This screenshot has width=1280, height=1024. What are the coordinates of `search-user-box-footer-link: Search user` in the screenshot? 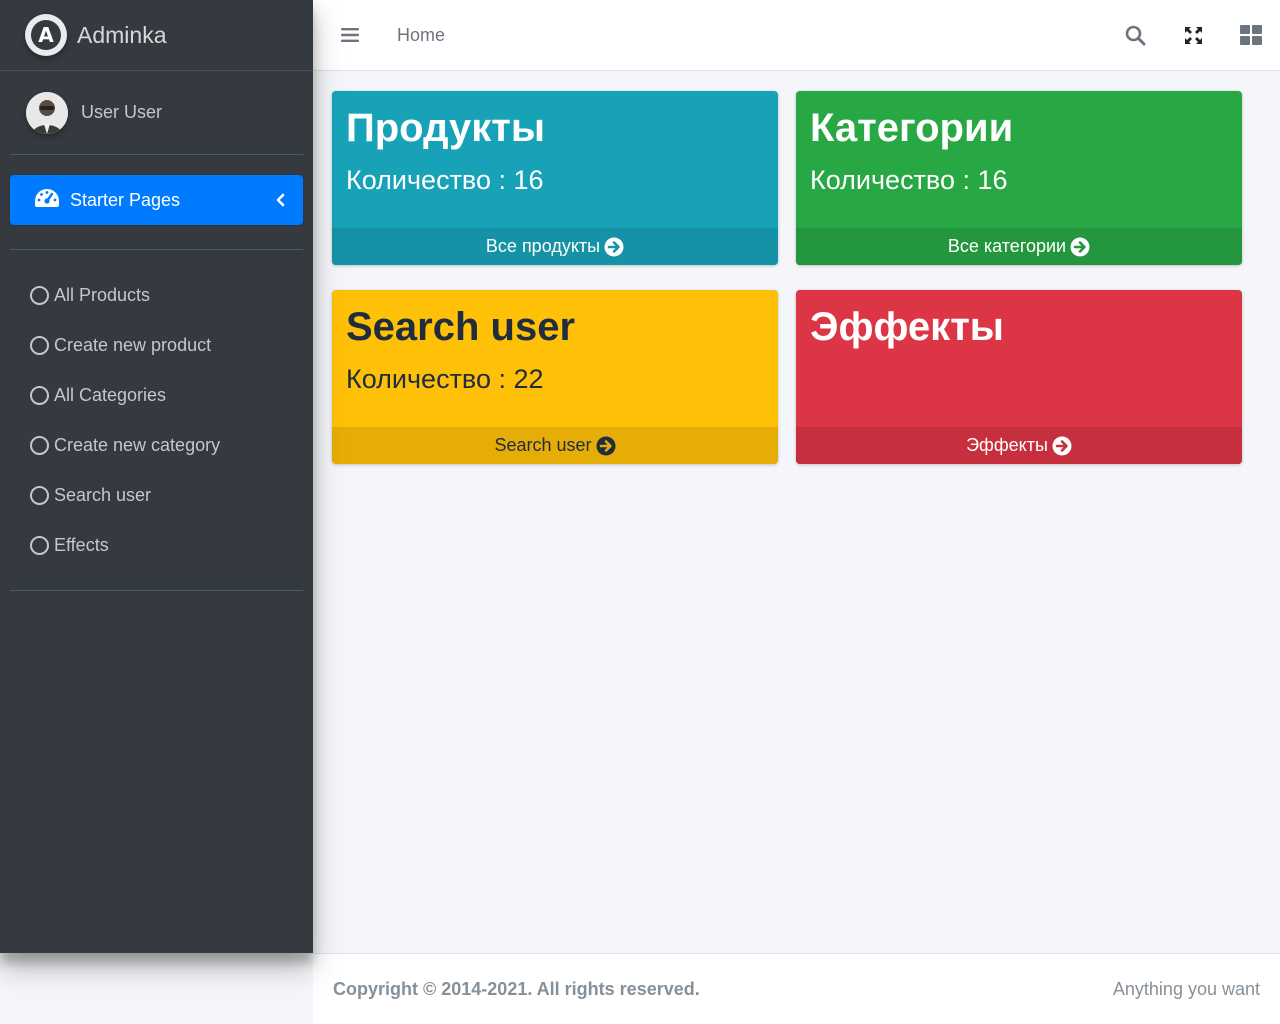 It's located at (555, 445).